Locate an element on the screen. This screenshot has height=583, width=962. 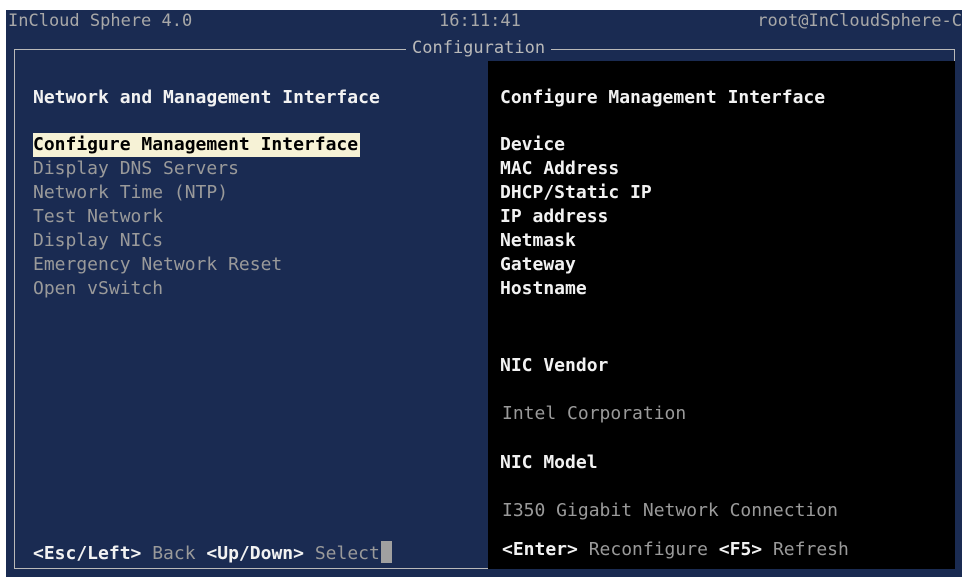
details-heading: Configure Management Interface is located at coordinates (663, 97).